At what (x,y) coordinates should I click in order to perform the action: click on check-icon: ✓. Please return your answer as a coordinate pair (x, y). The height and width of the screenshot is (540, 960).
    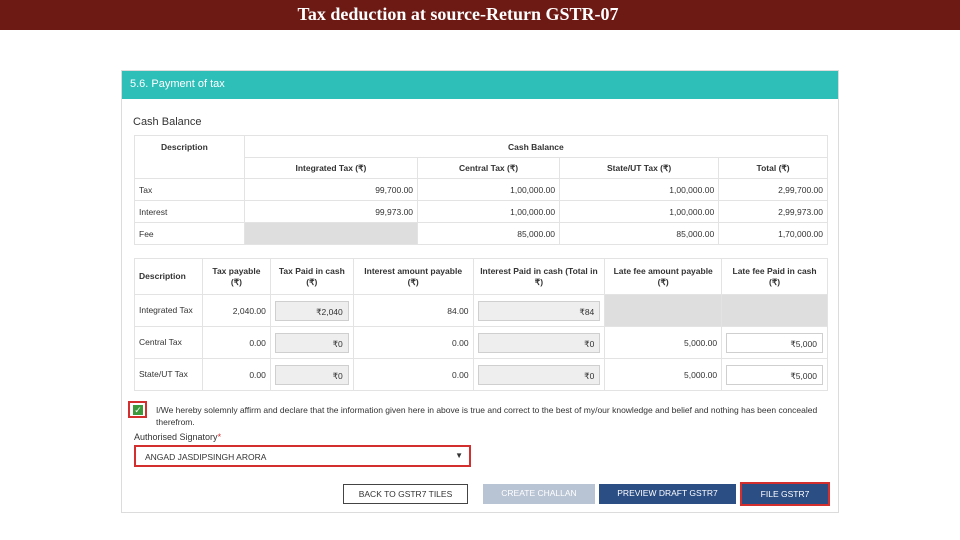
    Looking at the image, I should click on (138, 410).